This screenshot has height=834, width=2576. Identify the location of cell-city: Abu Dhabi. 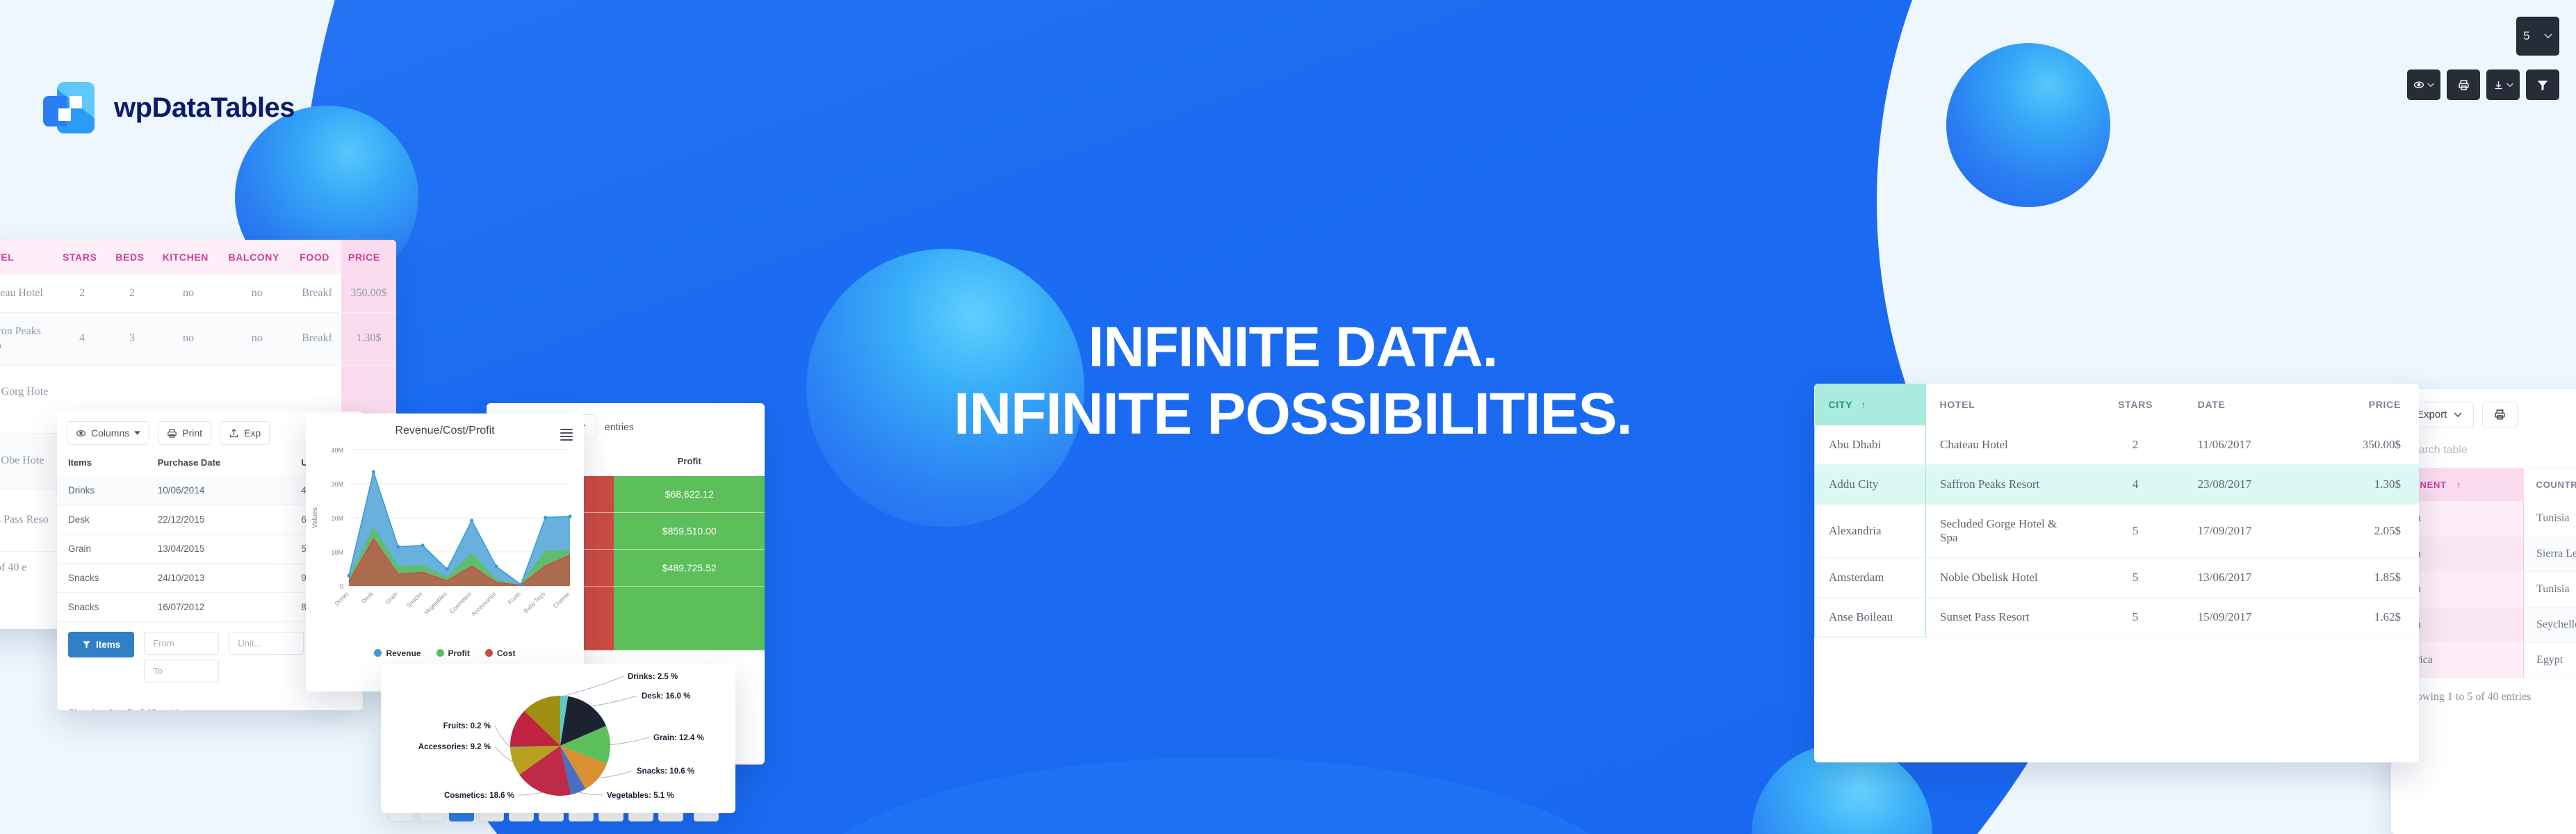
(1870, 445).